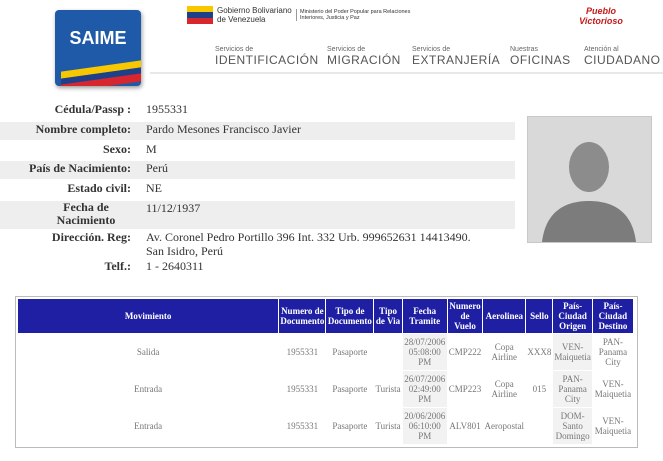  What do you see at coordinates (504, 426) in the screenshot?
I see `cell-aerolinea: Aeropostal` at bounding box center [504, 426].